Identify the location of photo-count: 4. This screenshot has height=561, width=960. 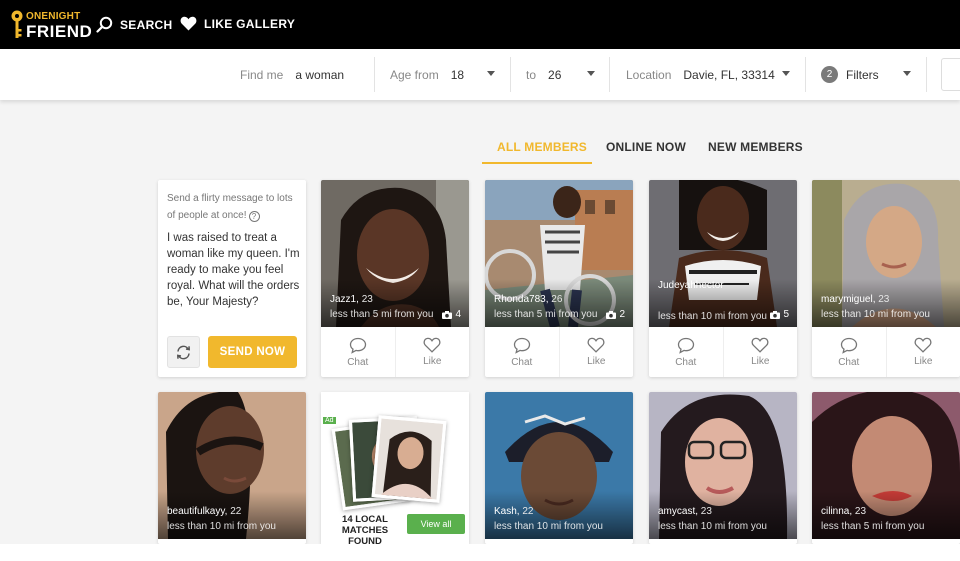
(451, 314).